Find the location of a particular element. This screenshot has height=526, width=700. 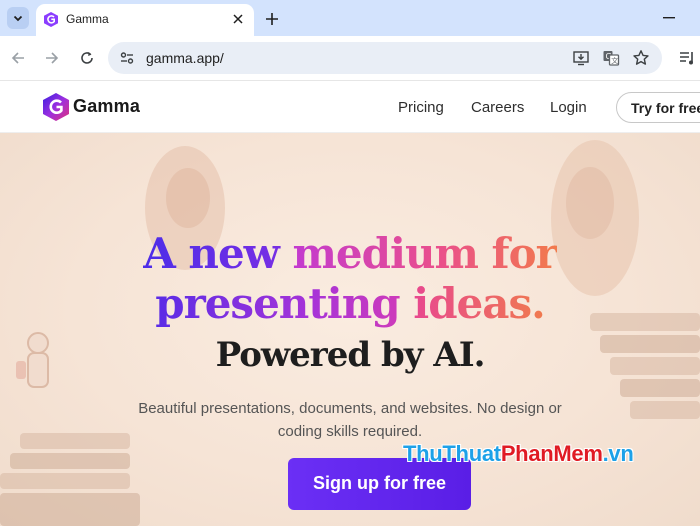

url-text: gamma.app/ is located at coordinates (185, 58).